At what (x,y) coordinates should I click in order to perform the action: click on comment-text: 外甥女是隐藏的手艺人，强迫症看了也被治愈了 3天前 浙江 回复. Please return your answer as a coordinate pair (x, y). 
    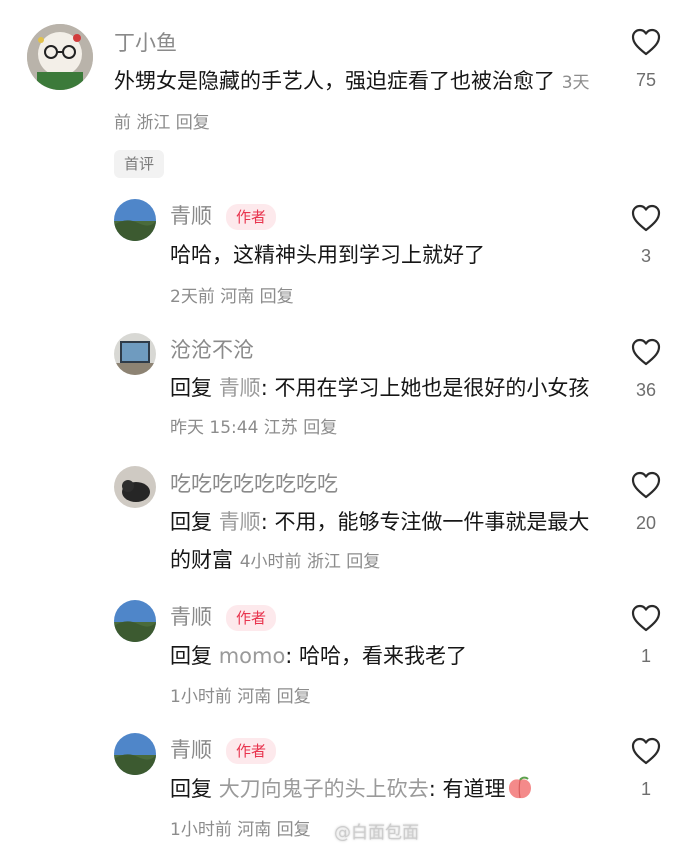
    Looking at the image, I should click on (354, 102).